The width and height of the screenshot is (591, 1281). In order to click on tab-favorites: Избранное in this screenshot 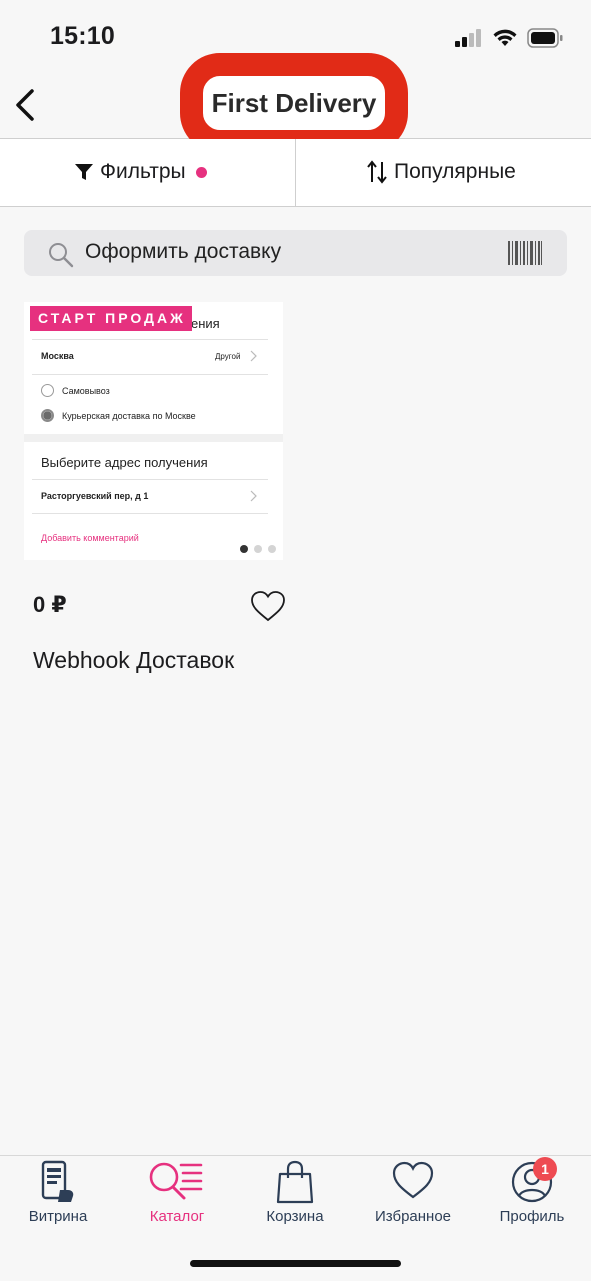, I will do `click(413, 1195)`.